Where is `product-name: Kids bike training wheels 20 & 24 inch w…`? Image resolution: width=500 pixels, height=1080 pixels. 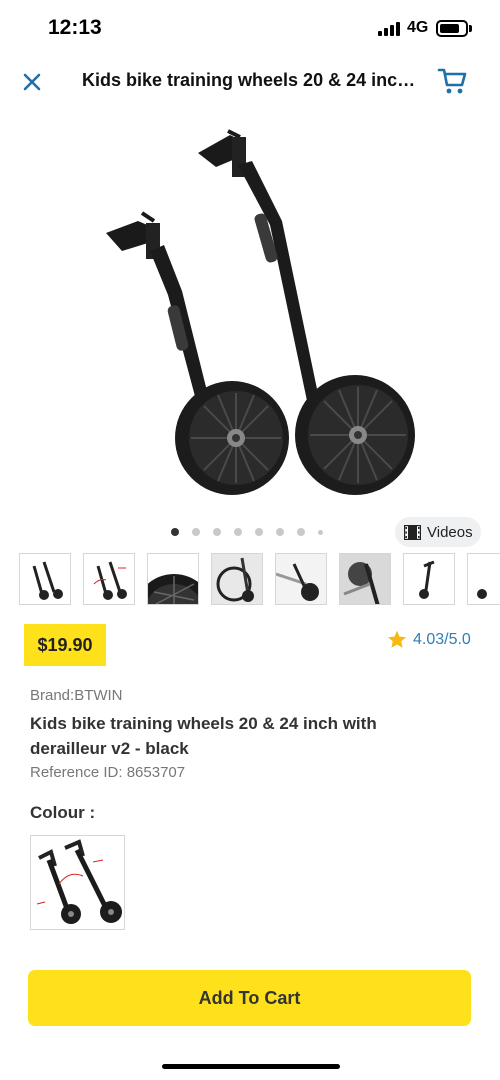
product-name: Kids bike training wheels 20 & 24 inch w… is located at coordinates (203, 736).